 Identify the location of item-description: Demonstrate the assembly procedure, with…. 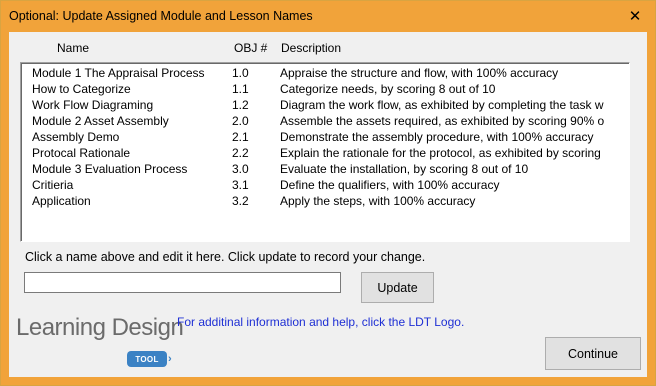
(437, 137).